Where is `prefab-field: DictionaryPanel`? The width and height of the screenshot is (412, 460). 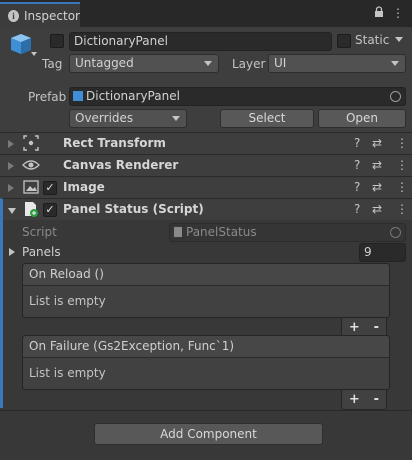
prefab-field: DictionaryPanel is located at coordinates (237, 96).